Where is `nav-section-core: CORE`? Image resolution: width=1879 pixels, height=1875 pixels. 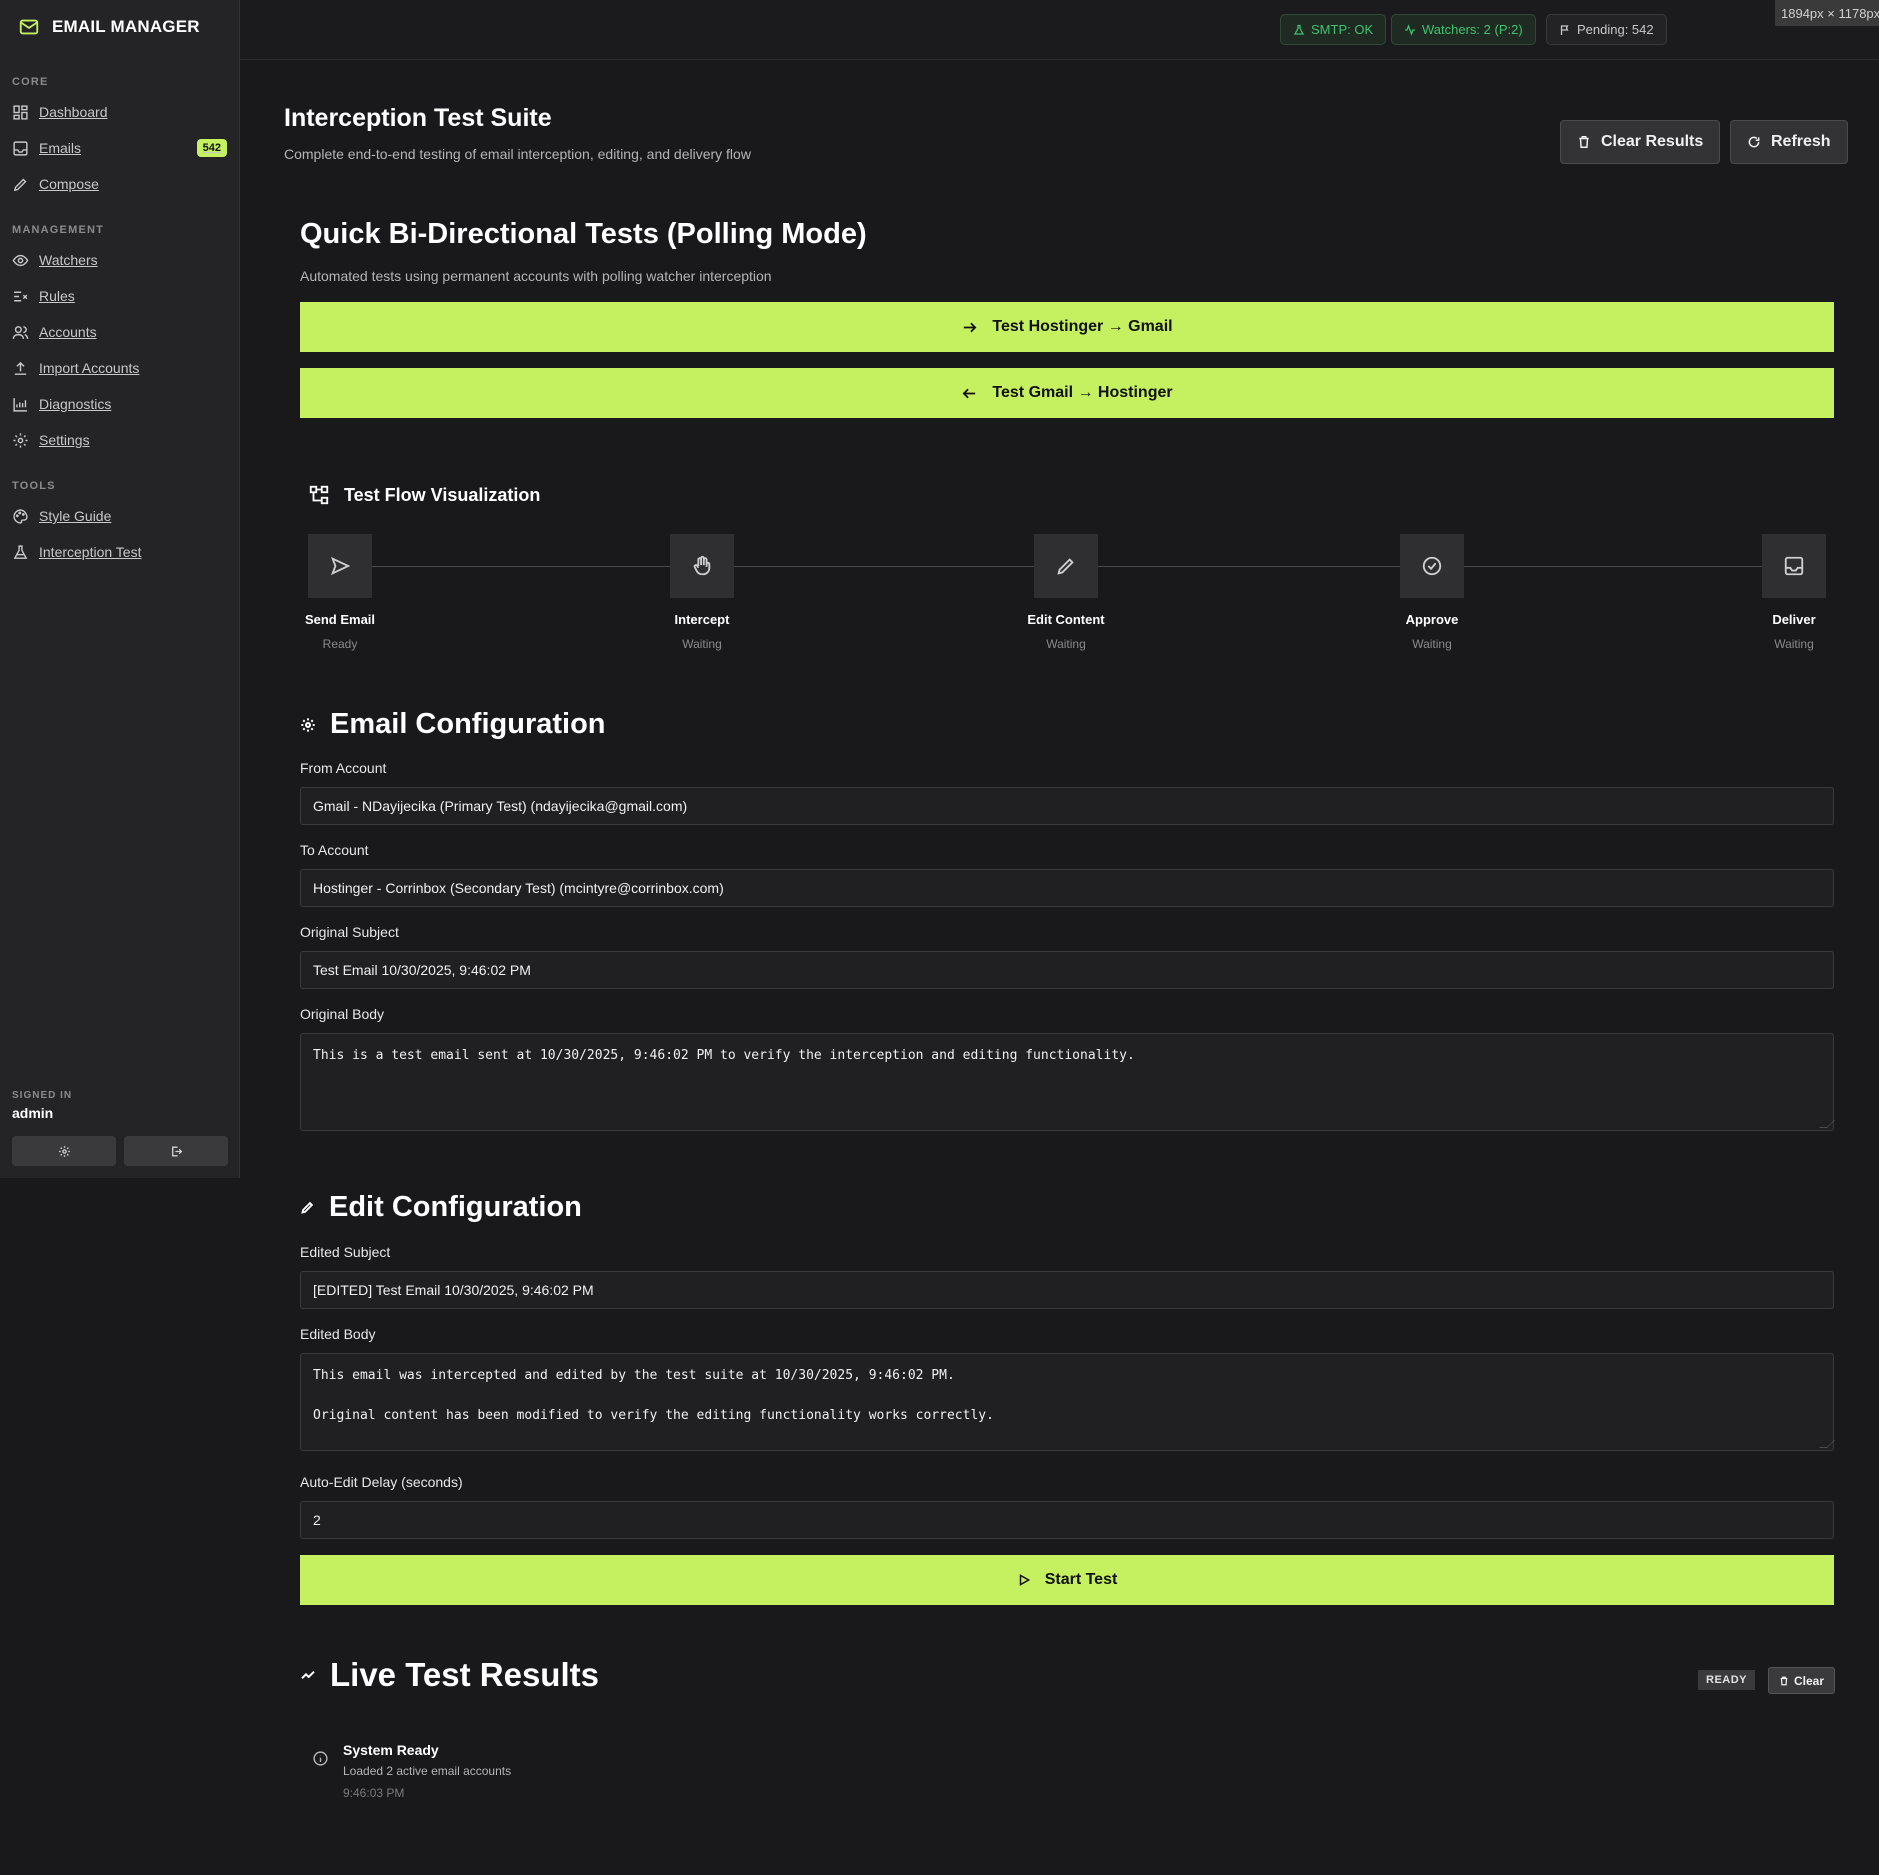
nav-section-core: CORE is located at coordinates (30, 82).